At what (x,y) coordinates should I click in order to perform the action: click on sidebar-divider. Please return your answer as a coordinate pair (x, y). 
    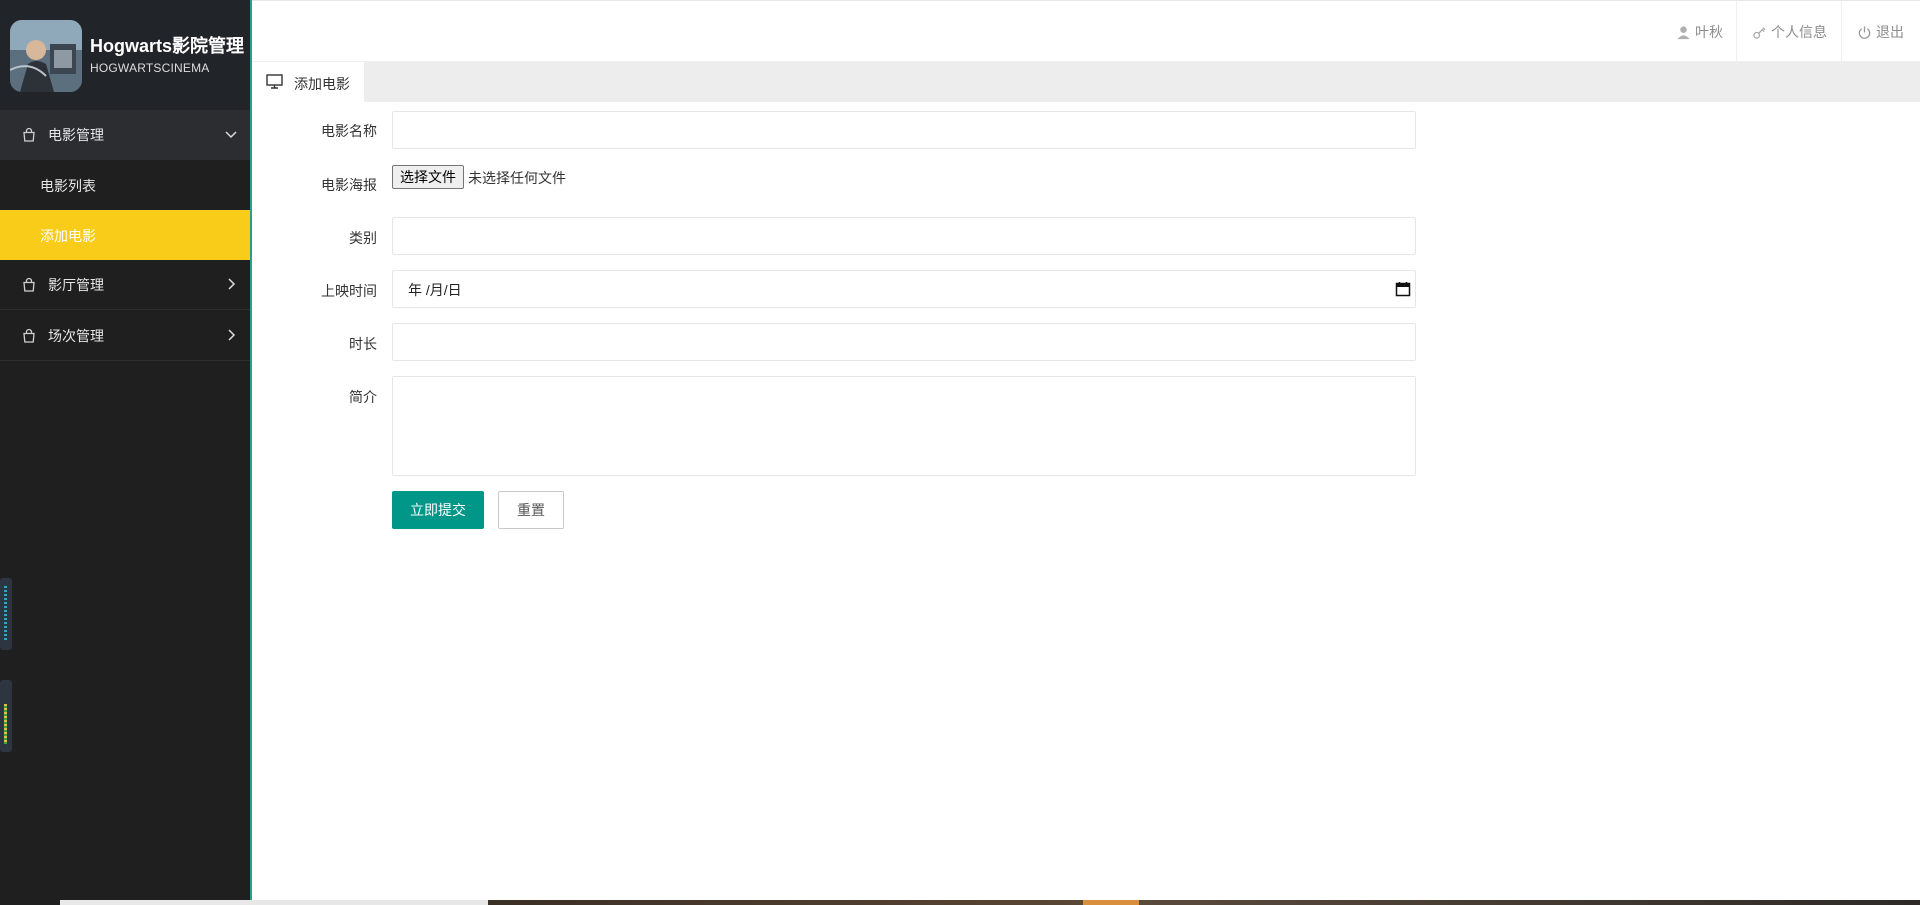
    Looking at the image, I should click on (251, 452).